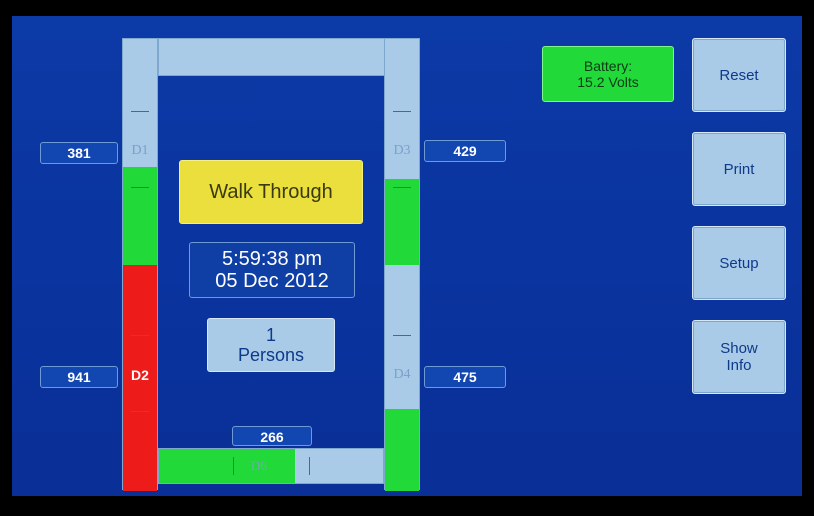  I want to click on show-info-button: Show Info, so click(739, 357).